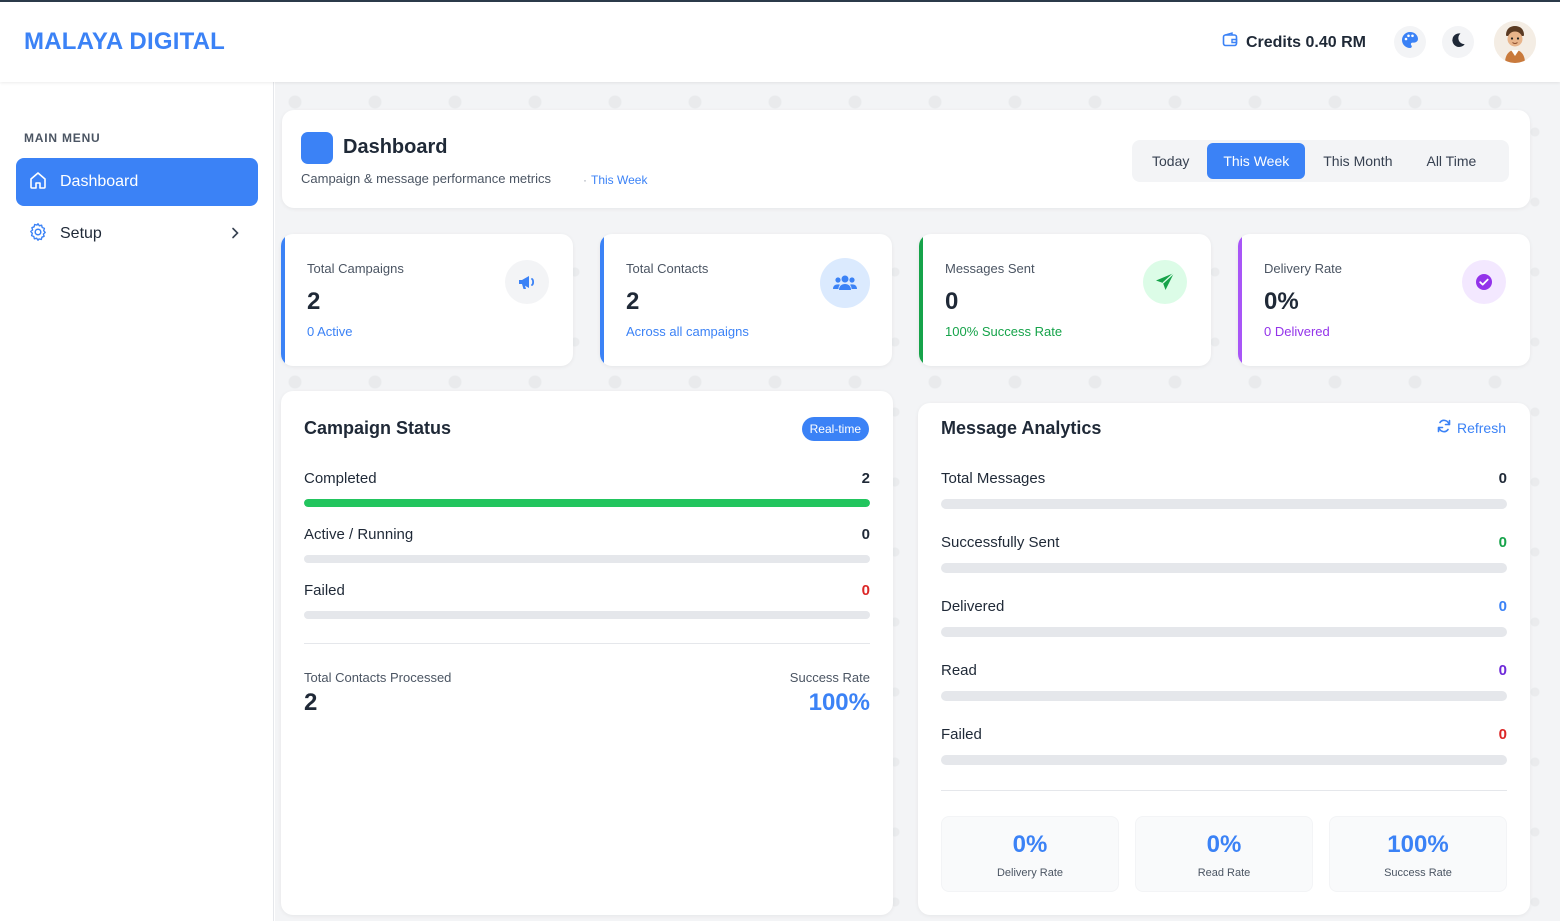  I want to click on period-selector: Today This Week This Month All Time, so click(1320, 161).